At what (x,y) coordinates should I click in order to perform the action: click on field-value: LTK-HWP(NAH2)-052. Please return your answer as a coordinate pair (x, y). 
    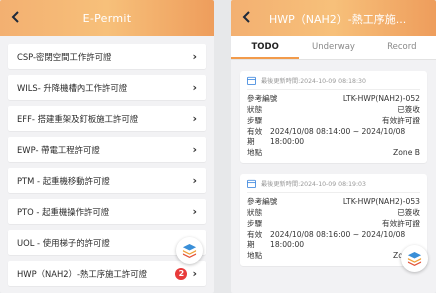
    Looking at the image, I should click on (381, 98).